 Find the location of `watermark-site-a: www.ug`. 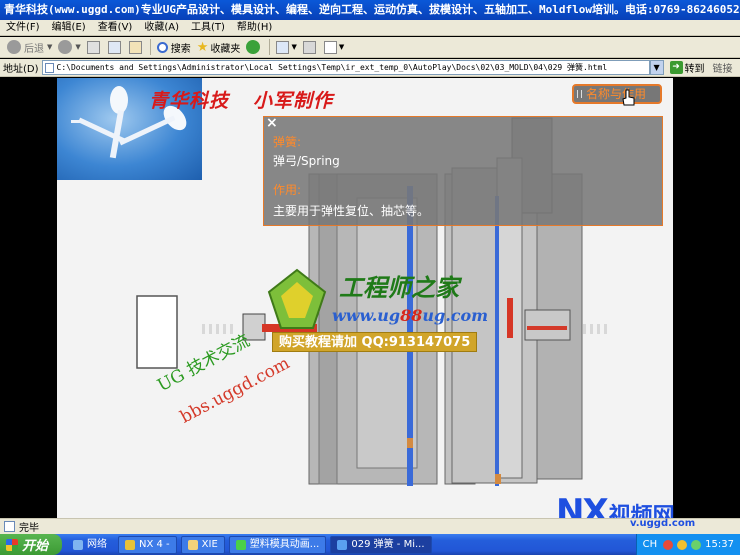

watermark-site-a: www.ug is located at coordinates (366, 315).